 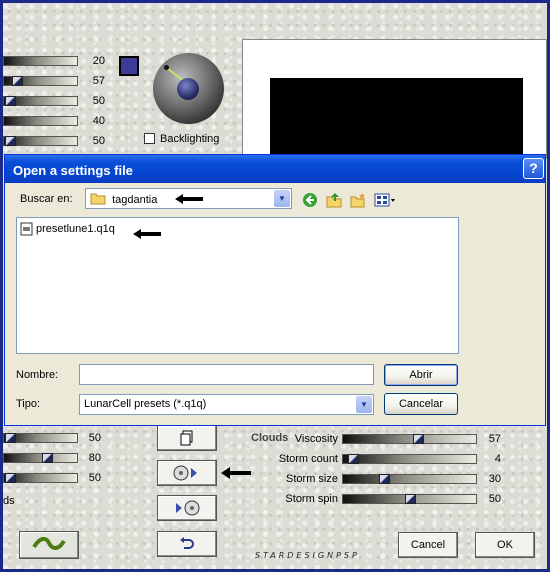 What do you see at coordinates (129, 66) in the screenshot?
I see `color-swatch` at bounding box center [129, 66].